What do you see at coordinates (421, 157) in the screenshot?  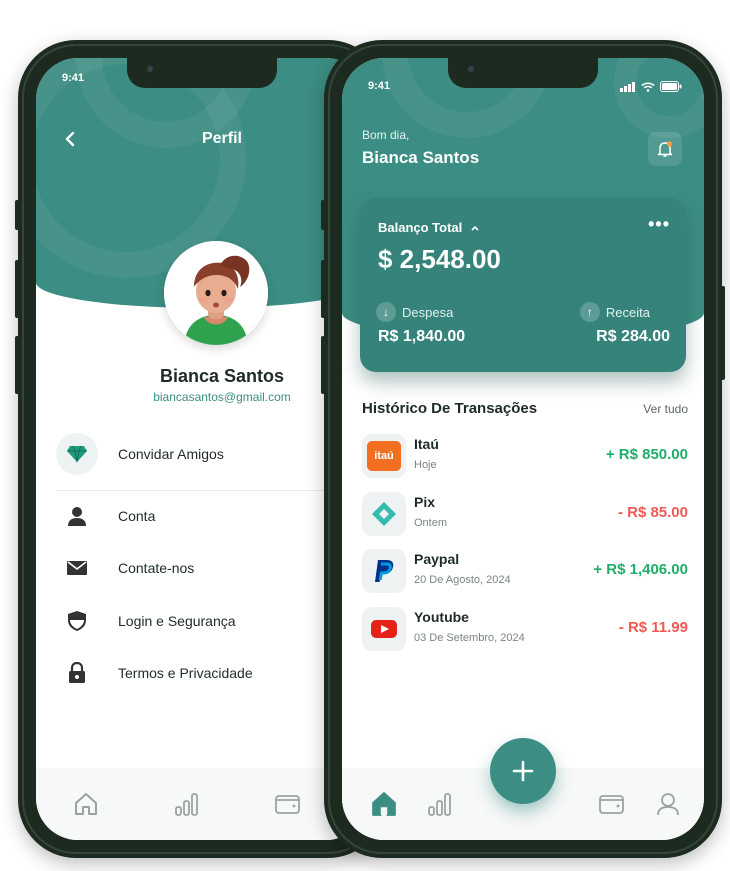 I see `user-name: Bianca Santos` at bounding box center [421, 157].